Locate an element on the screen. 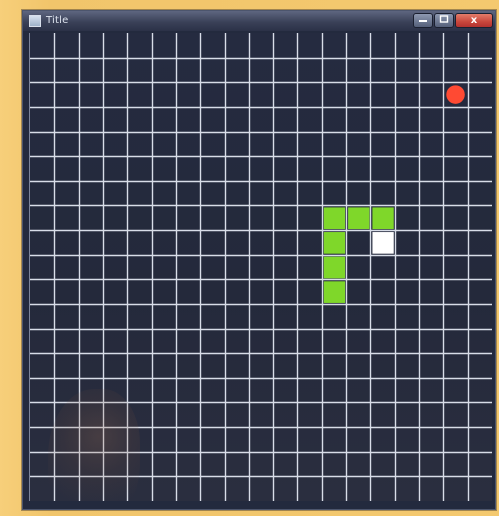  snake-head is located at coordinates (383, 243).